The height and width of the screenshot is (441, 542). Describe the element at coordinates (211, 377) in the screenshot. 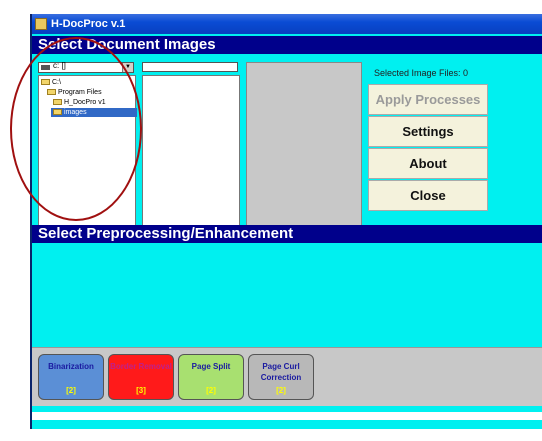

I see `page-split-button: Page Split [2]` at that location.